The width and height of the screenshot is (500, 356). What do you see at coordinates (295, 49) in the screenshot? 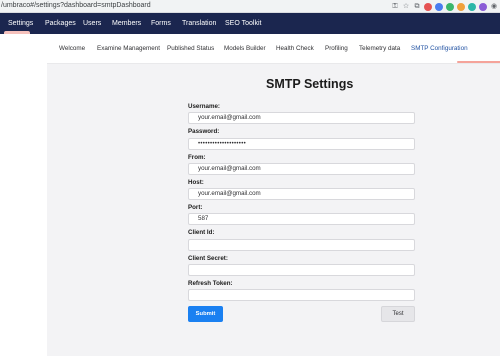
I see `tab-health-check: Health Check` at bounding box center [295, 49].